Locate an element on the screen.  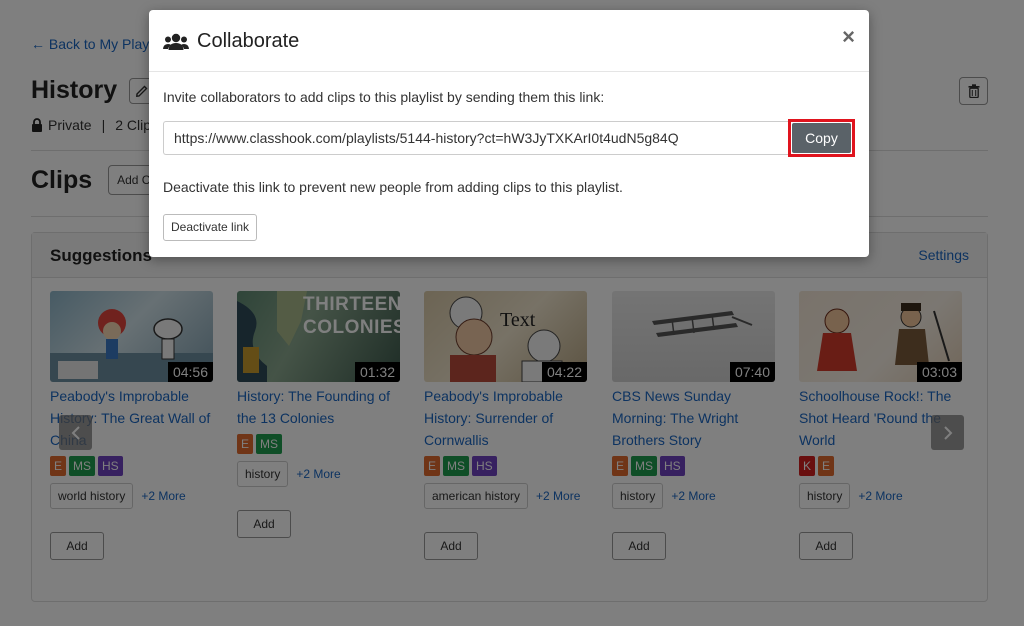
copy-button: Copy is located at coordinates (821, 138).